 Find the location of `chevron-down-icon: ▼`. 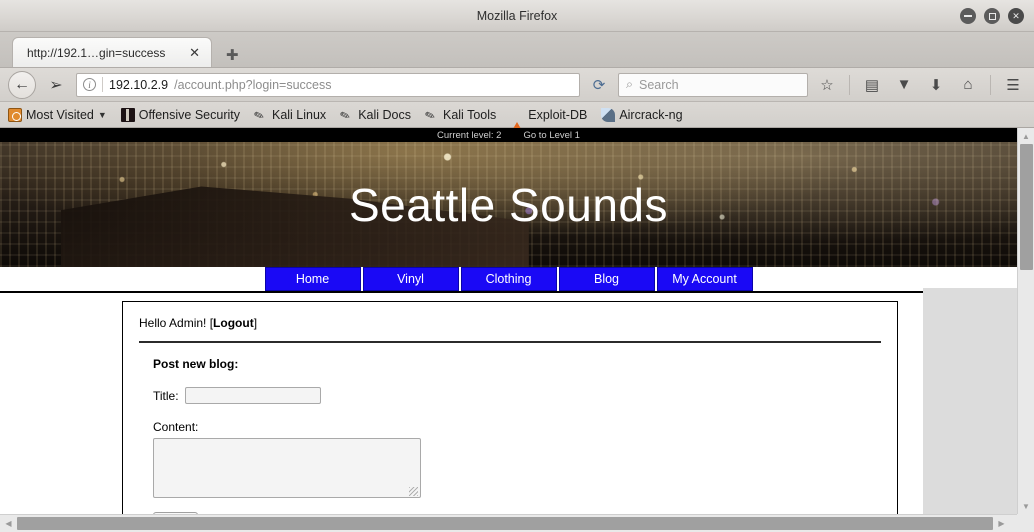

chevron-down-icon: ▼ is located at coordinates (102, 114).